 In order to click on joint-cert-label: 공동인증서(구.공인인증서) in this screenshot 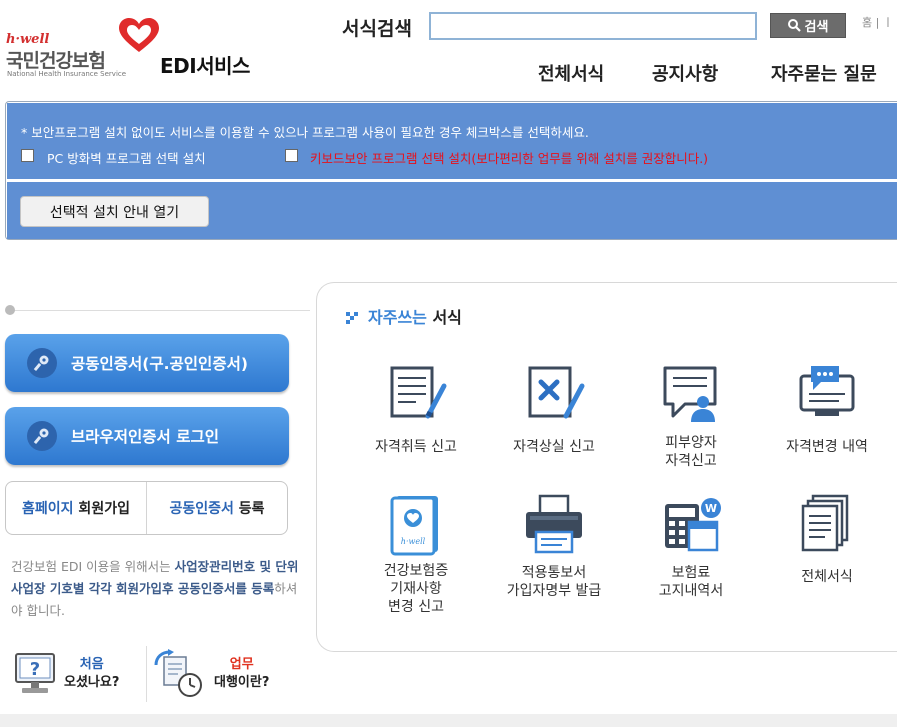, I will do `click(159, 364)`.